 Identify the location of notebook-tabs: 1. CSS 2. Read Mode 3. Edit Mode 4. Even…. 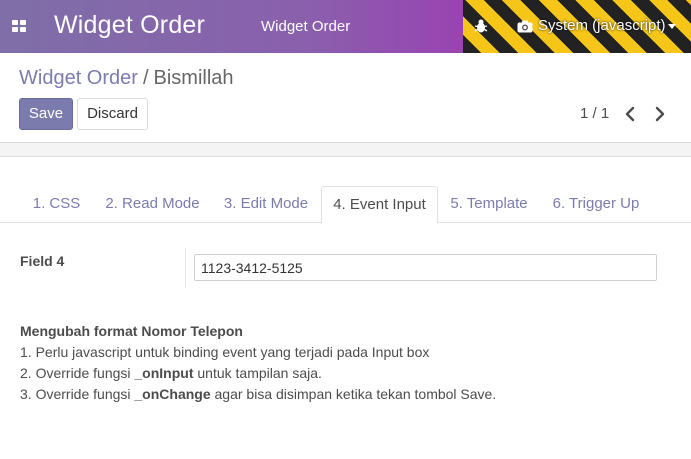
(345, 205).